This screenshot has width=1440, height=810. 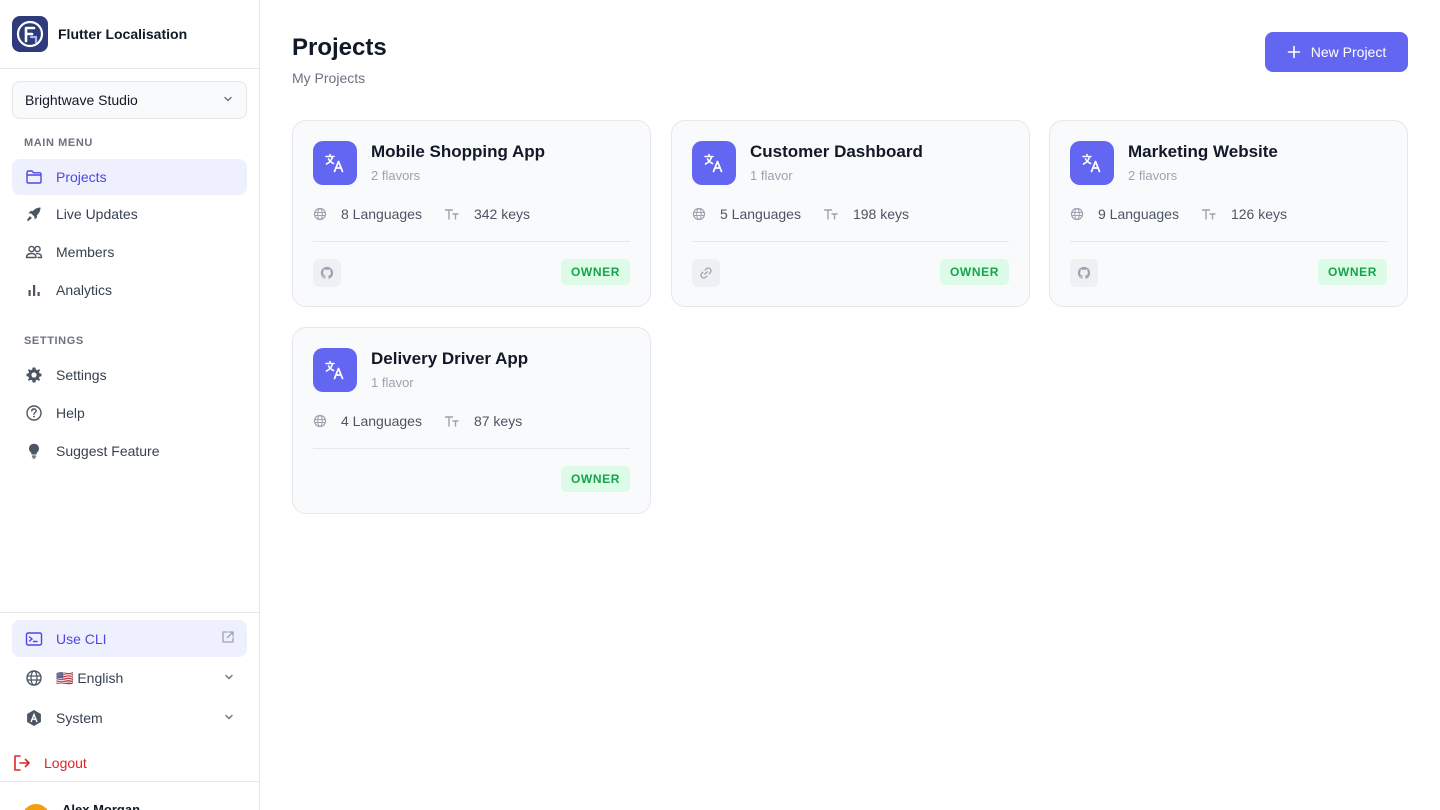 I want to click on brand-header: Flutter Localisation, so click(x=129, y=34).